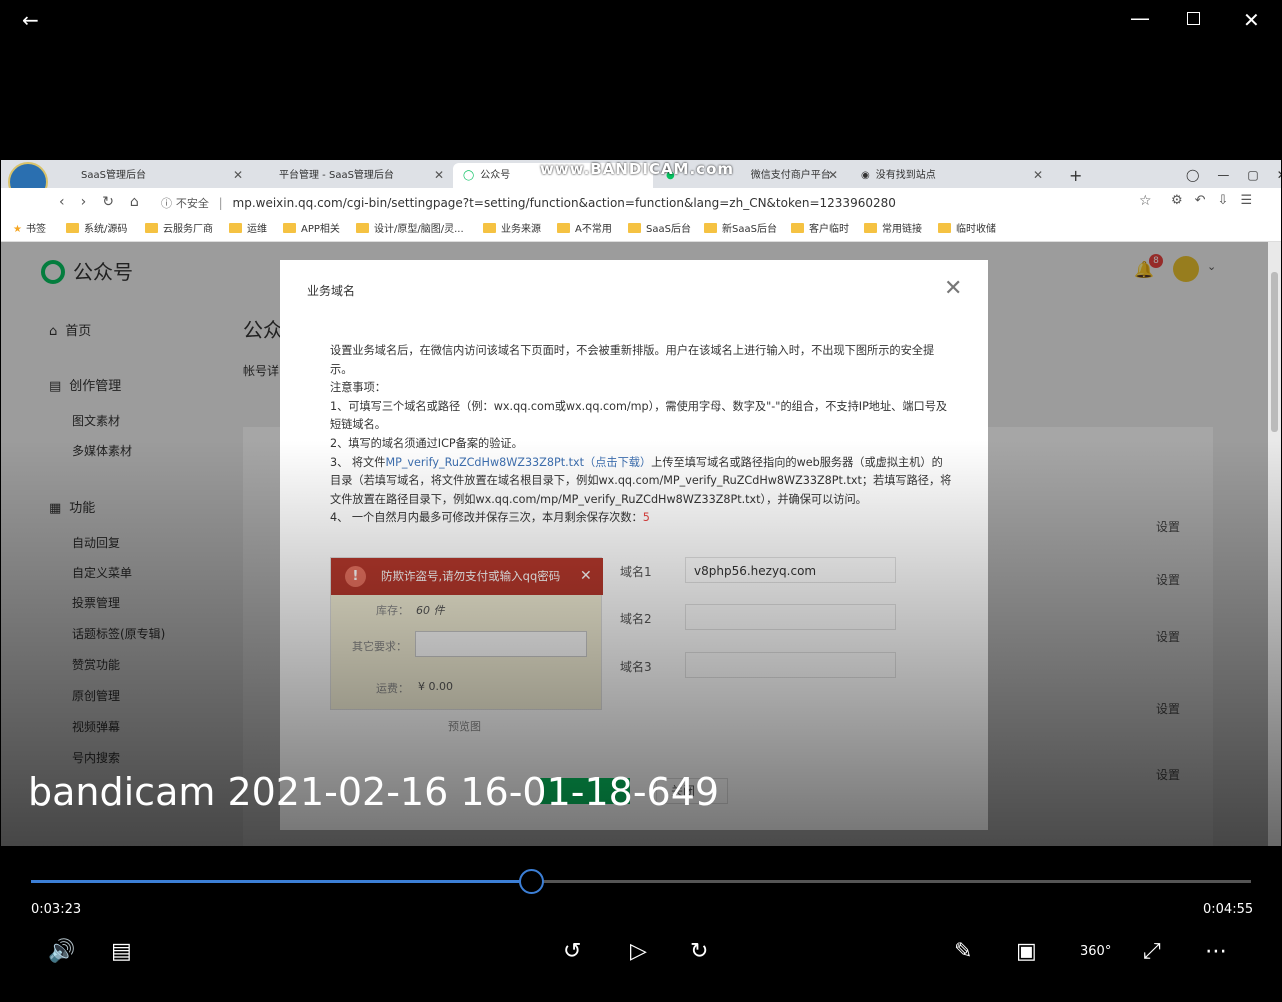 The image size is (1282, 1002). Describe the element at coordinates (636, 572) in the screenshot. I see `domain1-label: 域名1` at that location.